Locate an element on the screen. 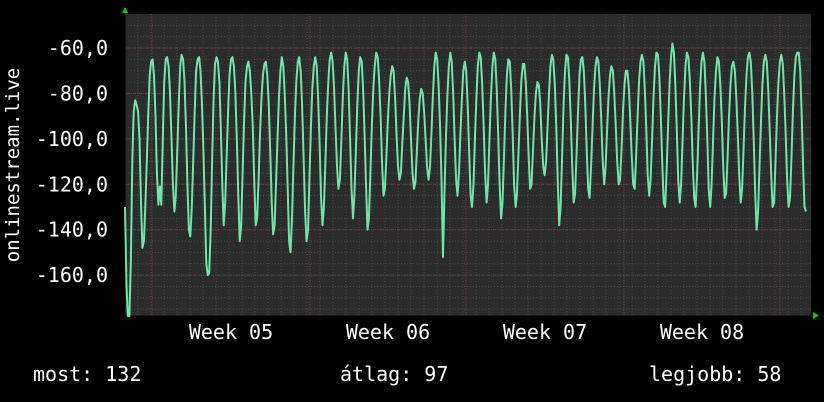  y-tick-label: -80,0 is located at coordinates (78, 93).